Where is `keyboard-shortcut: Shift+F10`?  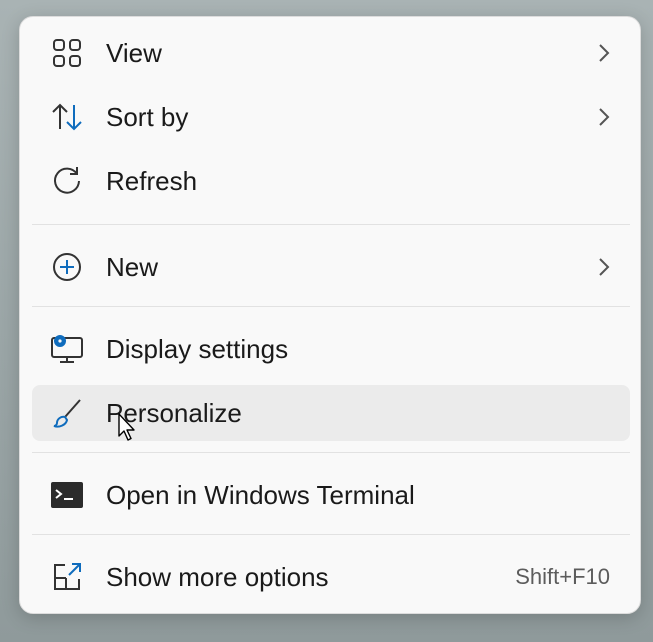 keyboard-shortcut: Shift+F10 is located at coordinates (562, 576).